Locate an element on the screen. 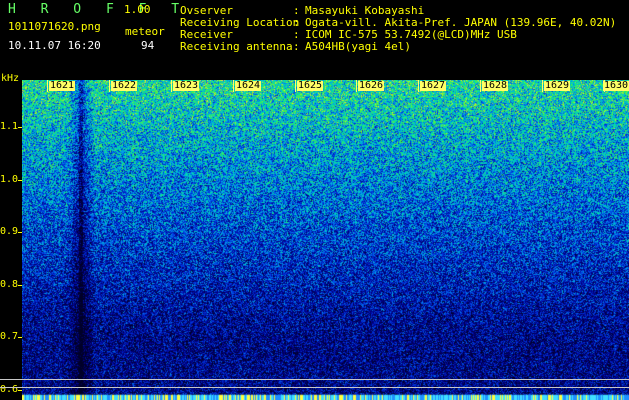 The width and height of the screenshot is (629, 400). observer-value: Masayuki Kobayashi is located at coordinates (365, 10).